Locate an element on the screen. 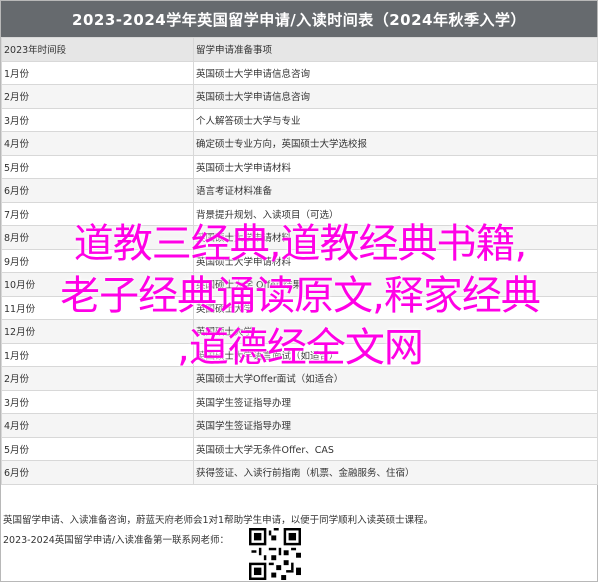 Image resolution: width=600 pixels, height=584 pixels. table-row: 2月份 英国硕士大学申请信息咨询 is located at coordinates (299, 96).